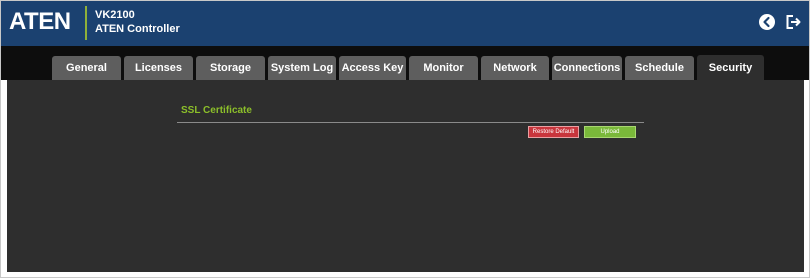 This screenshot has height=278, width=810. Describe the element at coordinates (137, 29) in the screenshot. I see `device-name: ATEN Controller` at that location.